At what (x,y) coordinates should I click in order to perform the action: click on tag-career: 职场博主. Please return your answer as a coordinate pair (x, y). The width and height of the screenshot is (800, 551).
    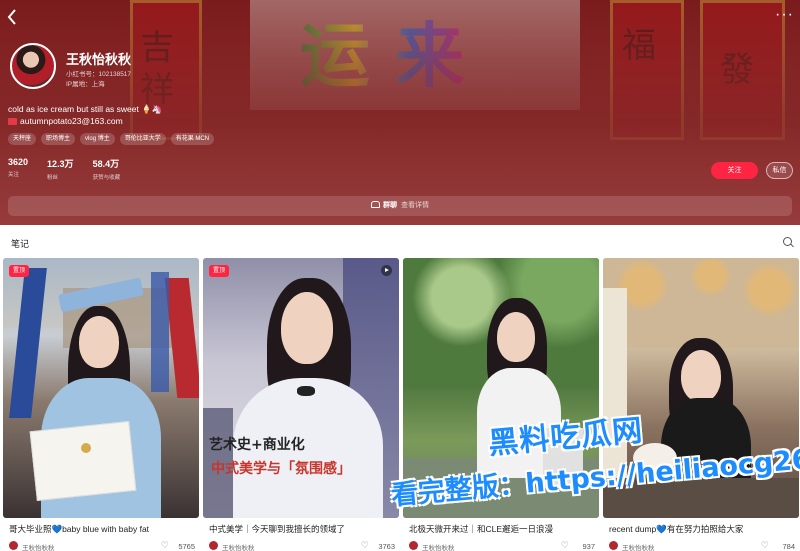
    Looking at the image, I should click on (58, 139).